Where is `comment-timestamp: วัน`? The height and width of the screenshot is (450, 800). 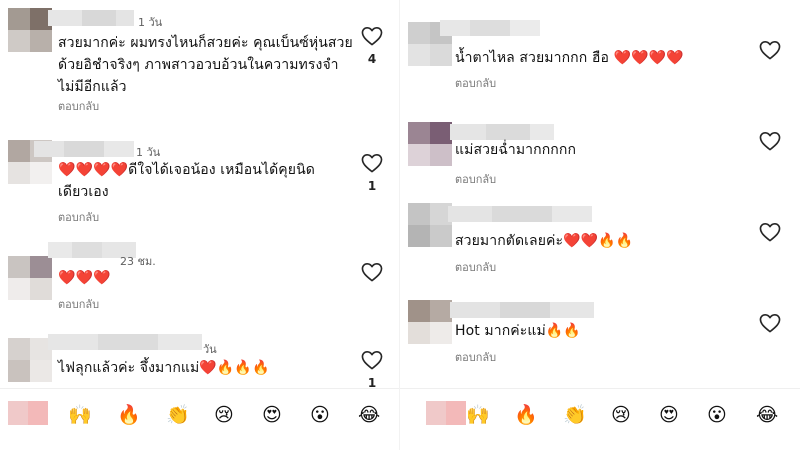 comment-timestamp: วัน is located at coordinates (210, 349).